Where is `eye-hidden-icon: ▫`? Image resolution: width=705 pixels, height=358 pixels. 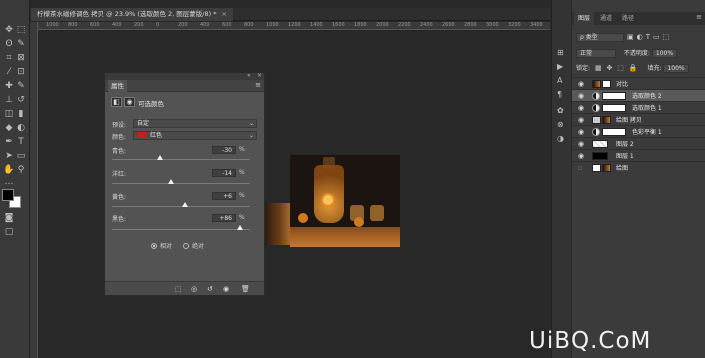 eye-hidden-icon: ▫ is located at coordinates (580, 168).